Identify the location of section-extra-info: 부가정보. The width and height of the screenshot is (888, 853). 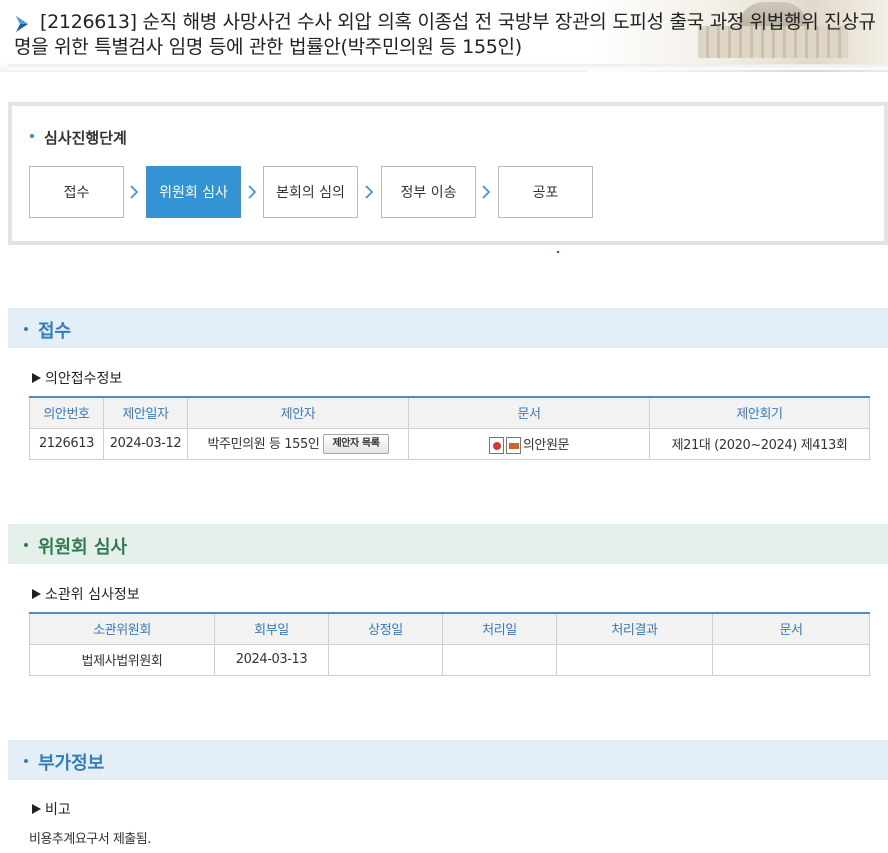
(448, 760).